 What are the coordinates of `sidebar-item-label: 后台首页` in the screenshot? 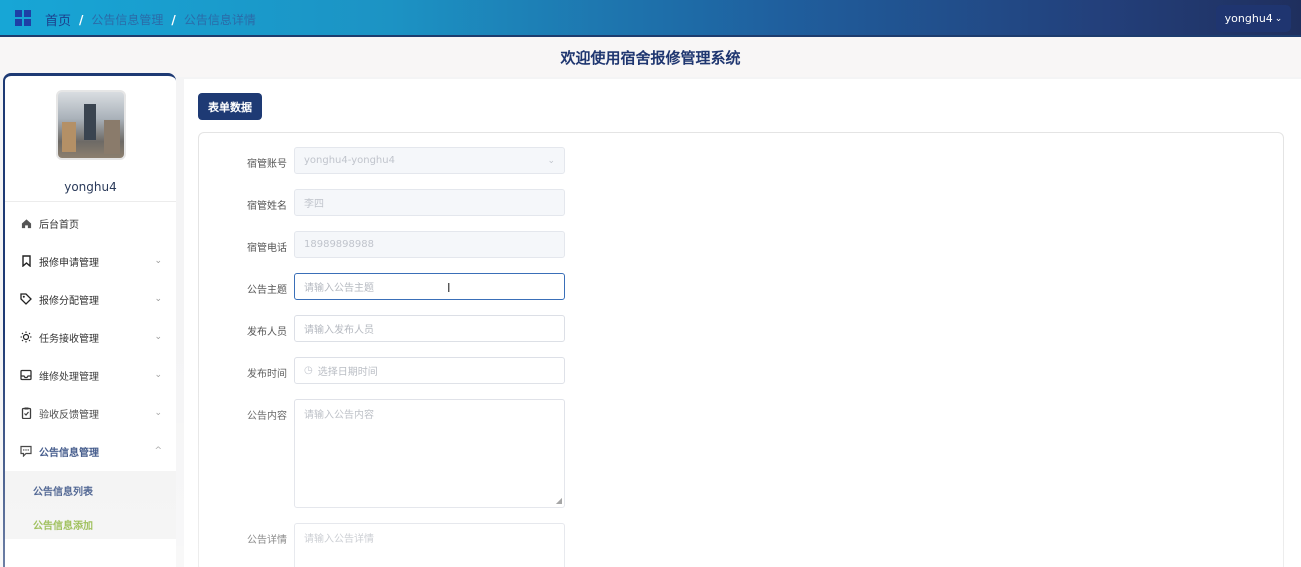 It's located at (59, 225).